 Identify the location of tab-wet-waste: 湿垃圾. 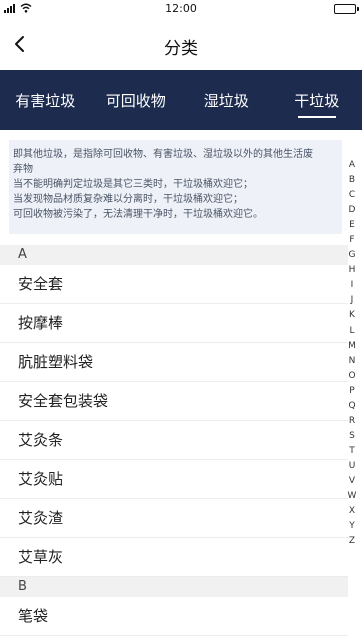
(226, 100).